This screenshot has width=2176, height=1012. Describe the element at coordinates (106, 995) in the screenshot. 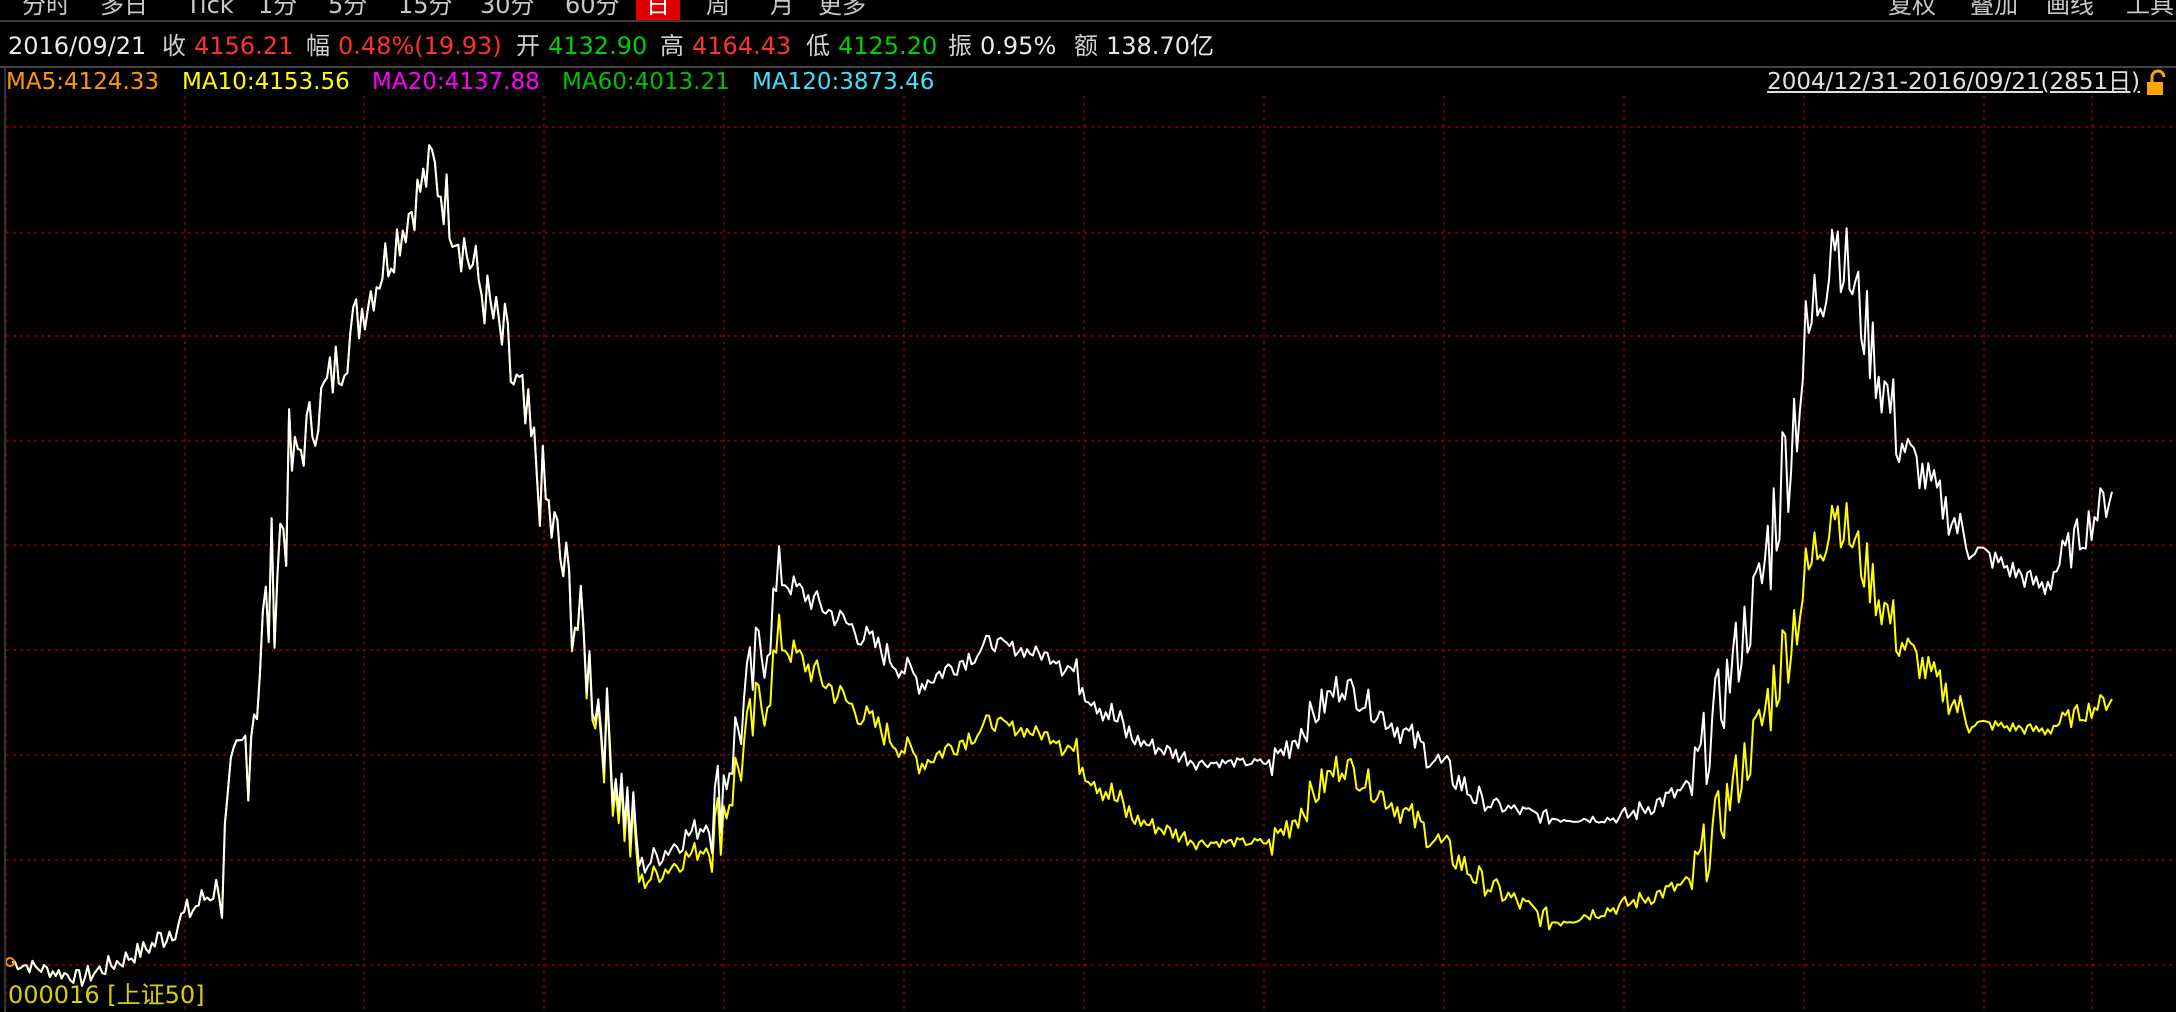

I see `instrument-label: 000016 [上证50]` at that location.